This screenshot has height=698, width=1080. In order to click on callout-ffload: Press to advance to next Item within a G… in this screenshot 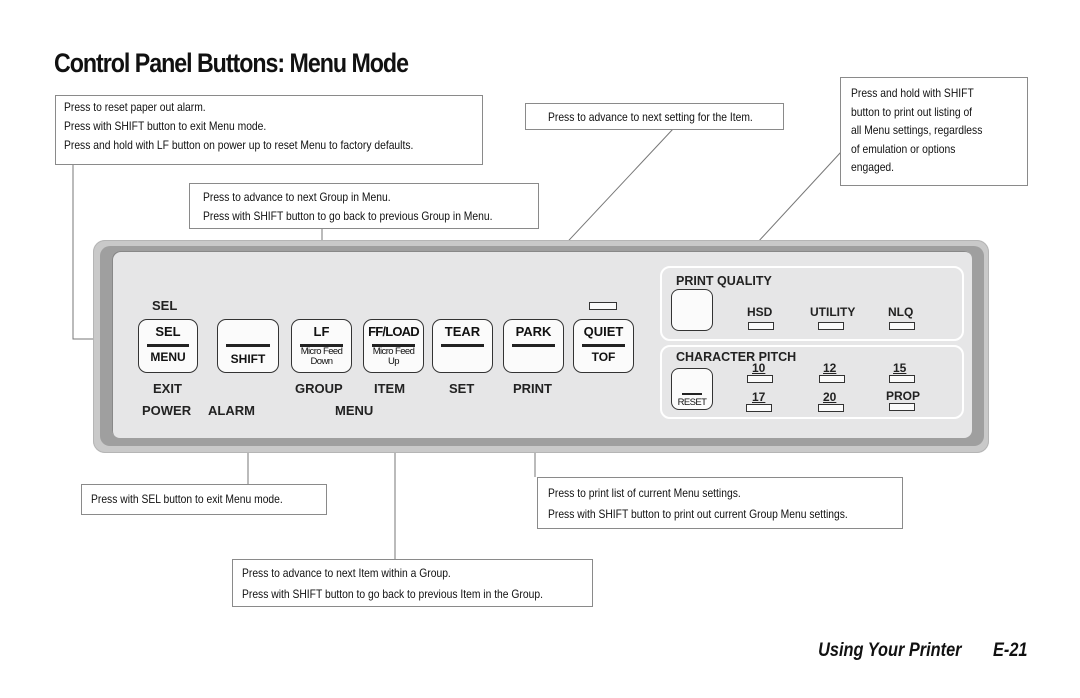, I will do `click(412, 583)`.